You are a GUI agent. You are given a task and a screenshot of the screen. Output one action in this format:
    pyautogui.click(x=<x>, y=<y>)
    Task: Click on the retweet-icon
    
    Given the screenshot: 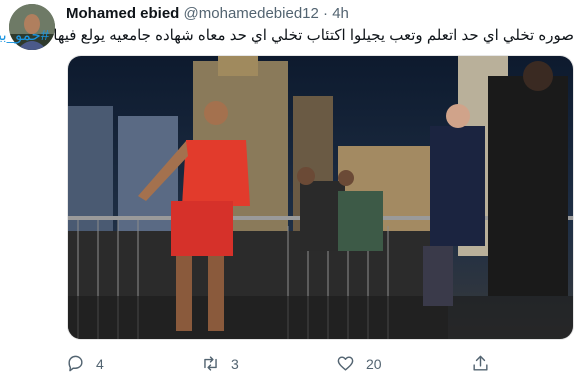 What is the action you would take?
    pyautogui.click(x=210, y=363)
    